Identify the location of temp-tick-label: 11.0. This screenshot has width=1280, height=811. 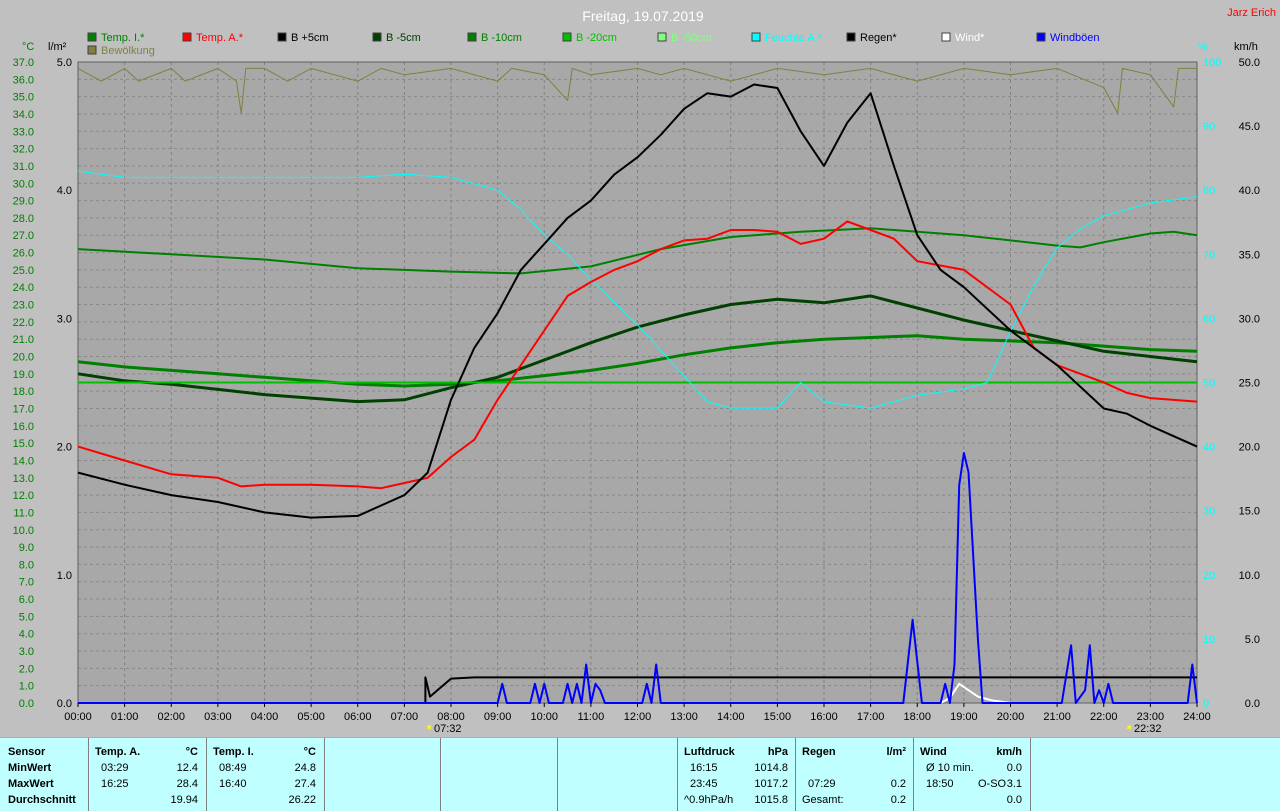
(23, 513).